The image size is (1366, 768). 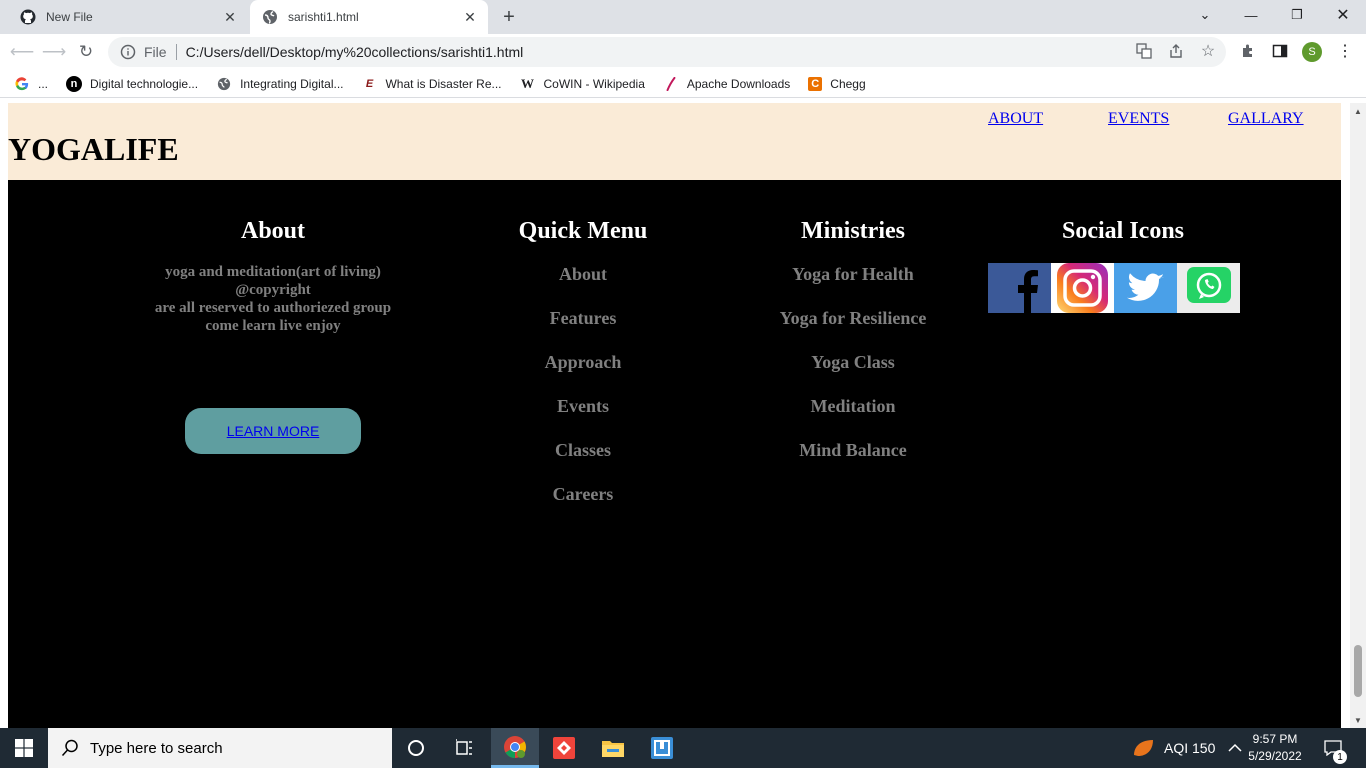 I want to click on forward-button: ⟶, so click(x=54, y=52).